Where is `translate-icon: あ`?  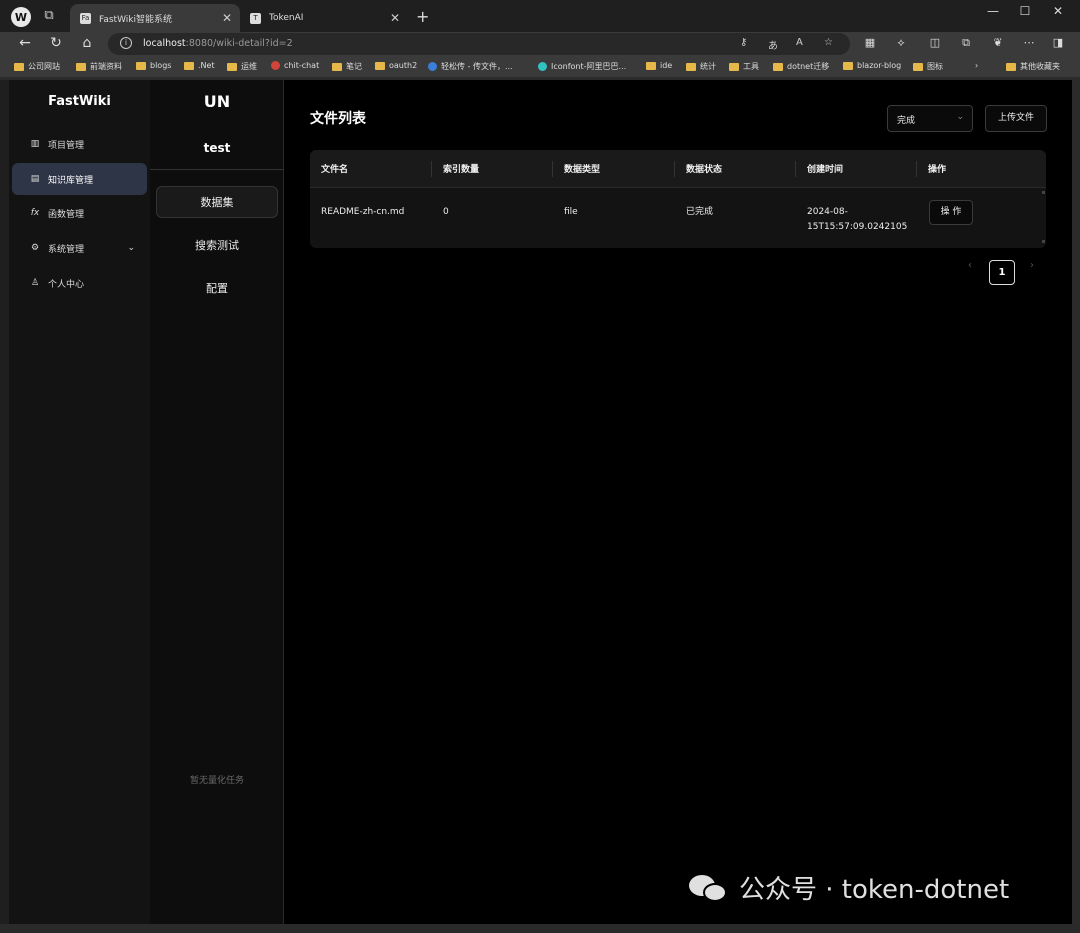 translate-icon: あ is located at coordinates (773, 44).